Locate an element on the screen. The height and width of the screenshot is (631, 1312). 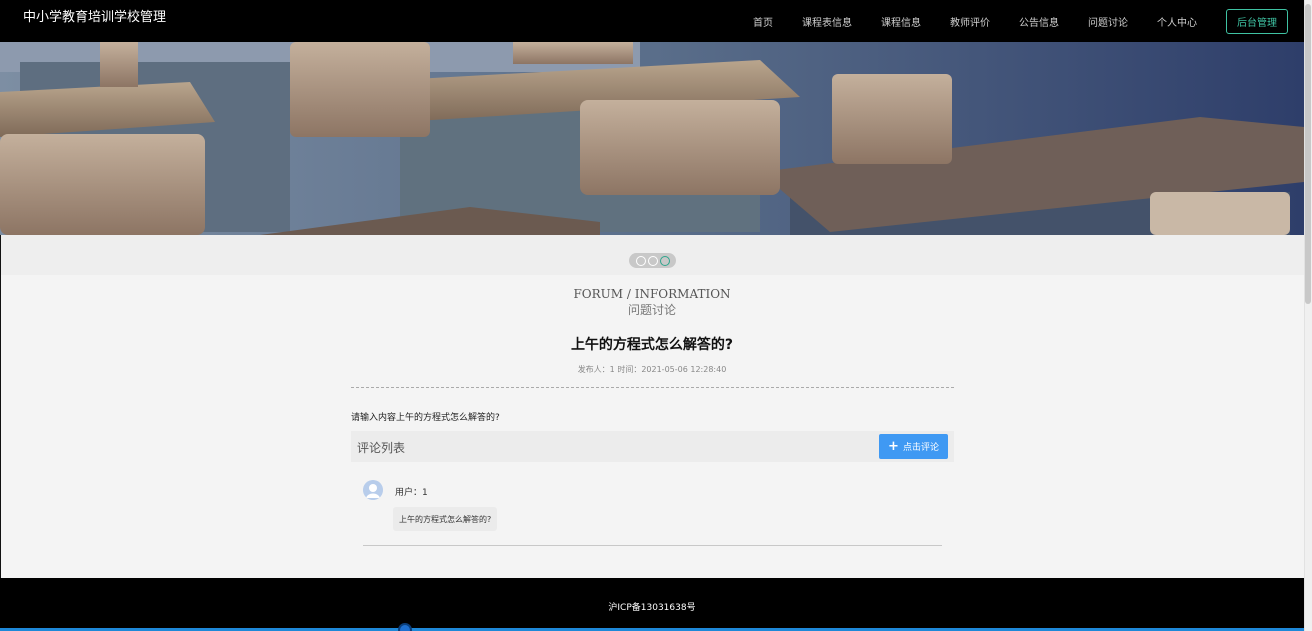
footer-icp: 沪ICP备13031638号 is located at coordinates (652, 606).